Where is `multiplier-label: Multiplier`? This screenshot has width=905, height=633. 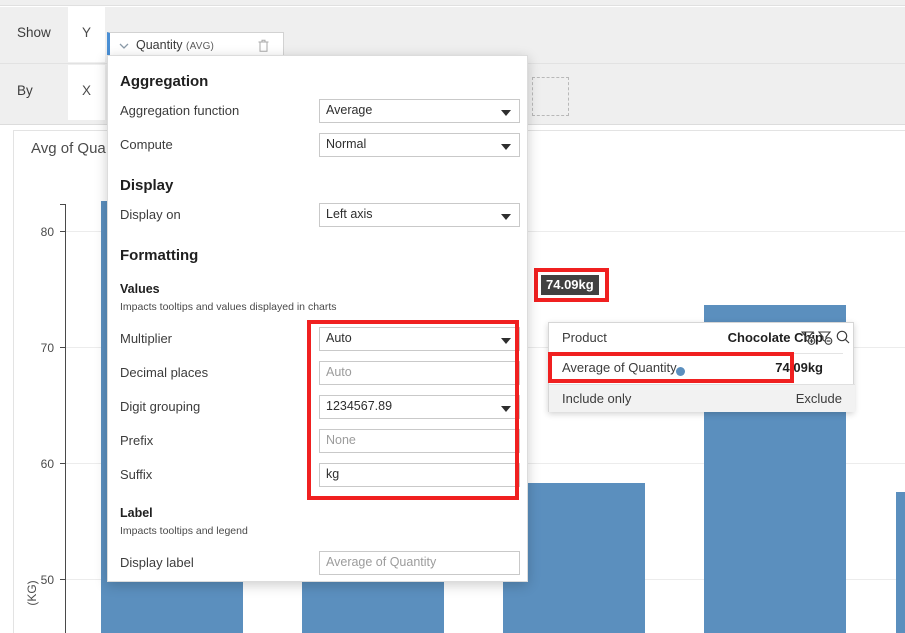
multiplier-label: Multiplier is located at coordinates (146, 338).